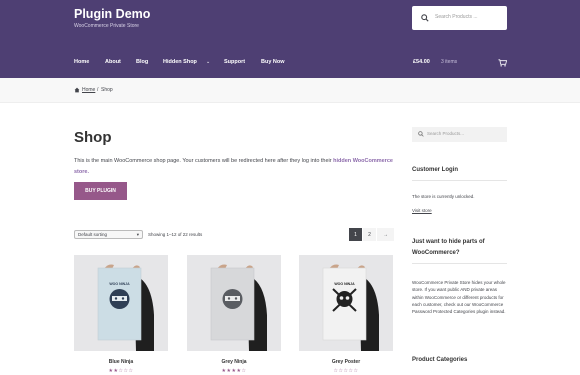 The height and width of the screenshot is (375, 580). What do you see at coordinates (421, 62) in the screenshot?
I see `cart-amount: £54.00` at bounding box center [421, 62].